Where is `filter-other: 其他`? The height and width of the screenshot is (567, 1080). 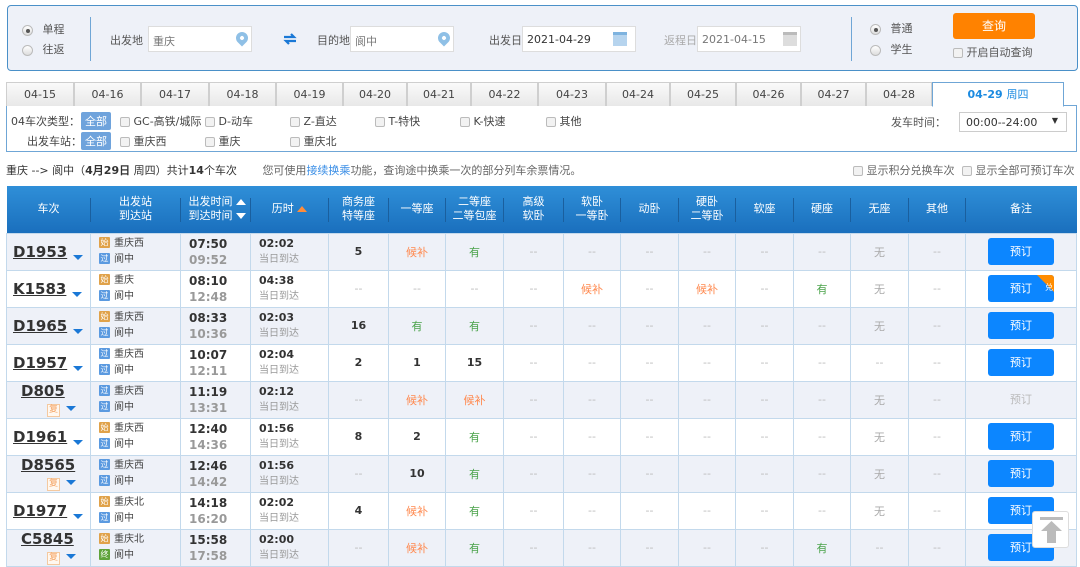
filter-other: 其他 is located at coordinates (564, 121).